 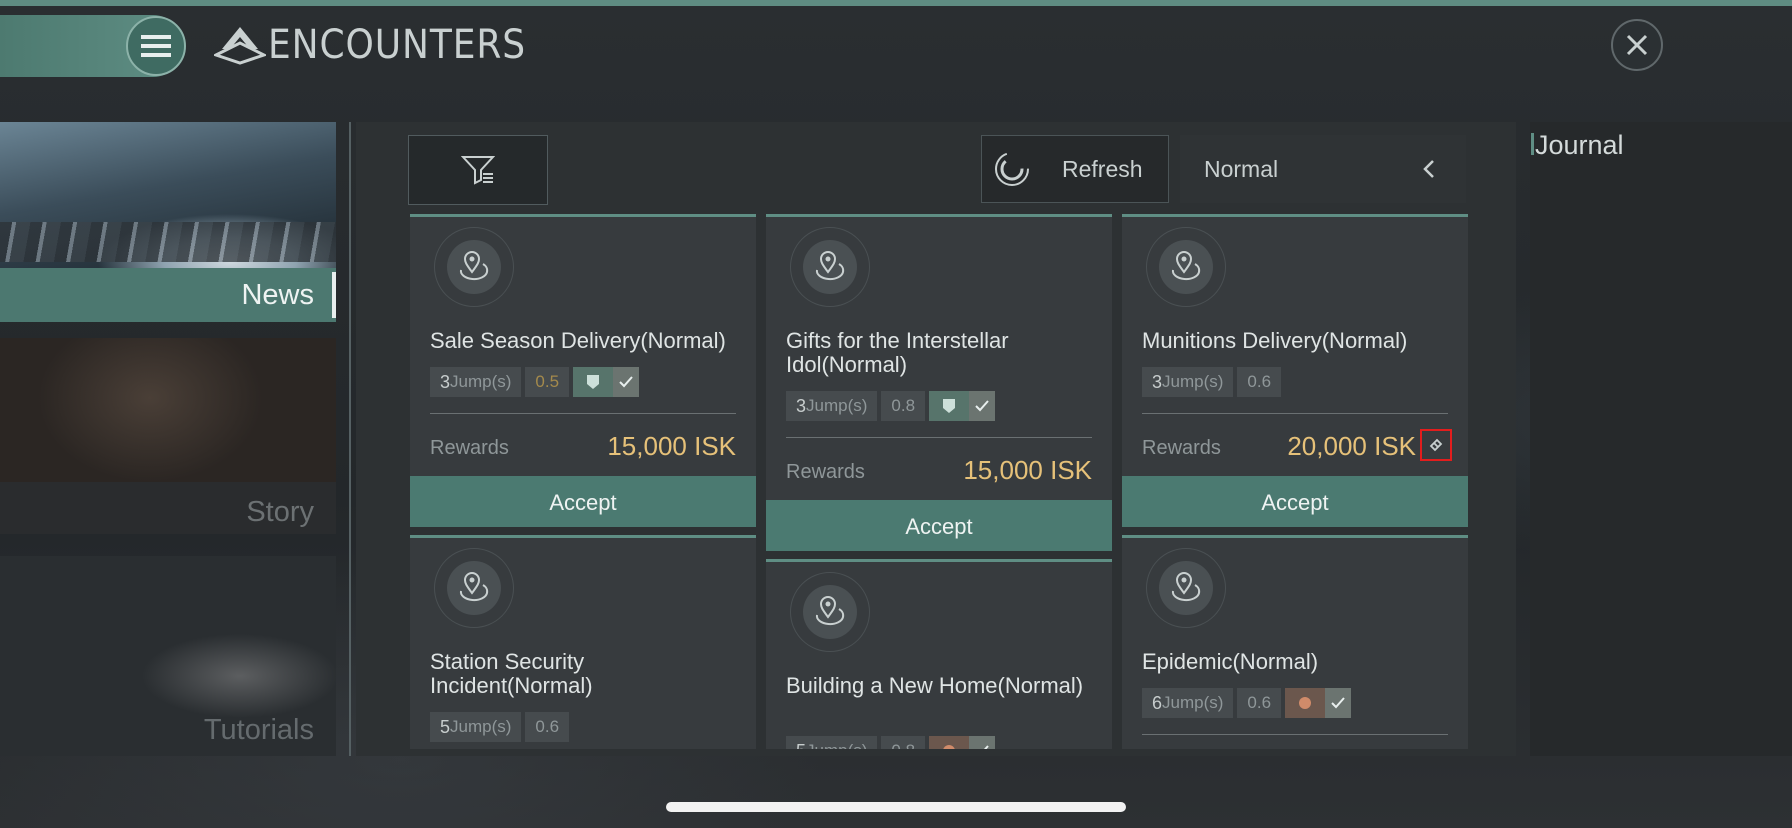 What do you see at coordinates (1661, 439) in the screenshot?
I see `journal-panel` at bounding box center [1661, 439].